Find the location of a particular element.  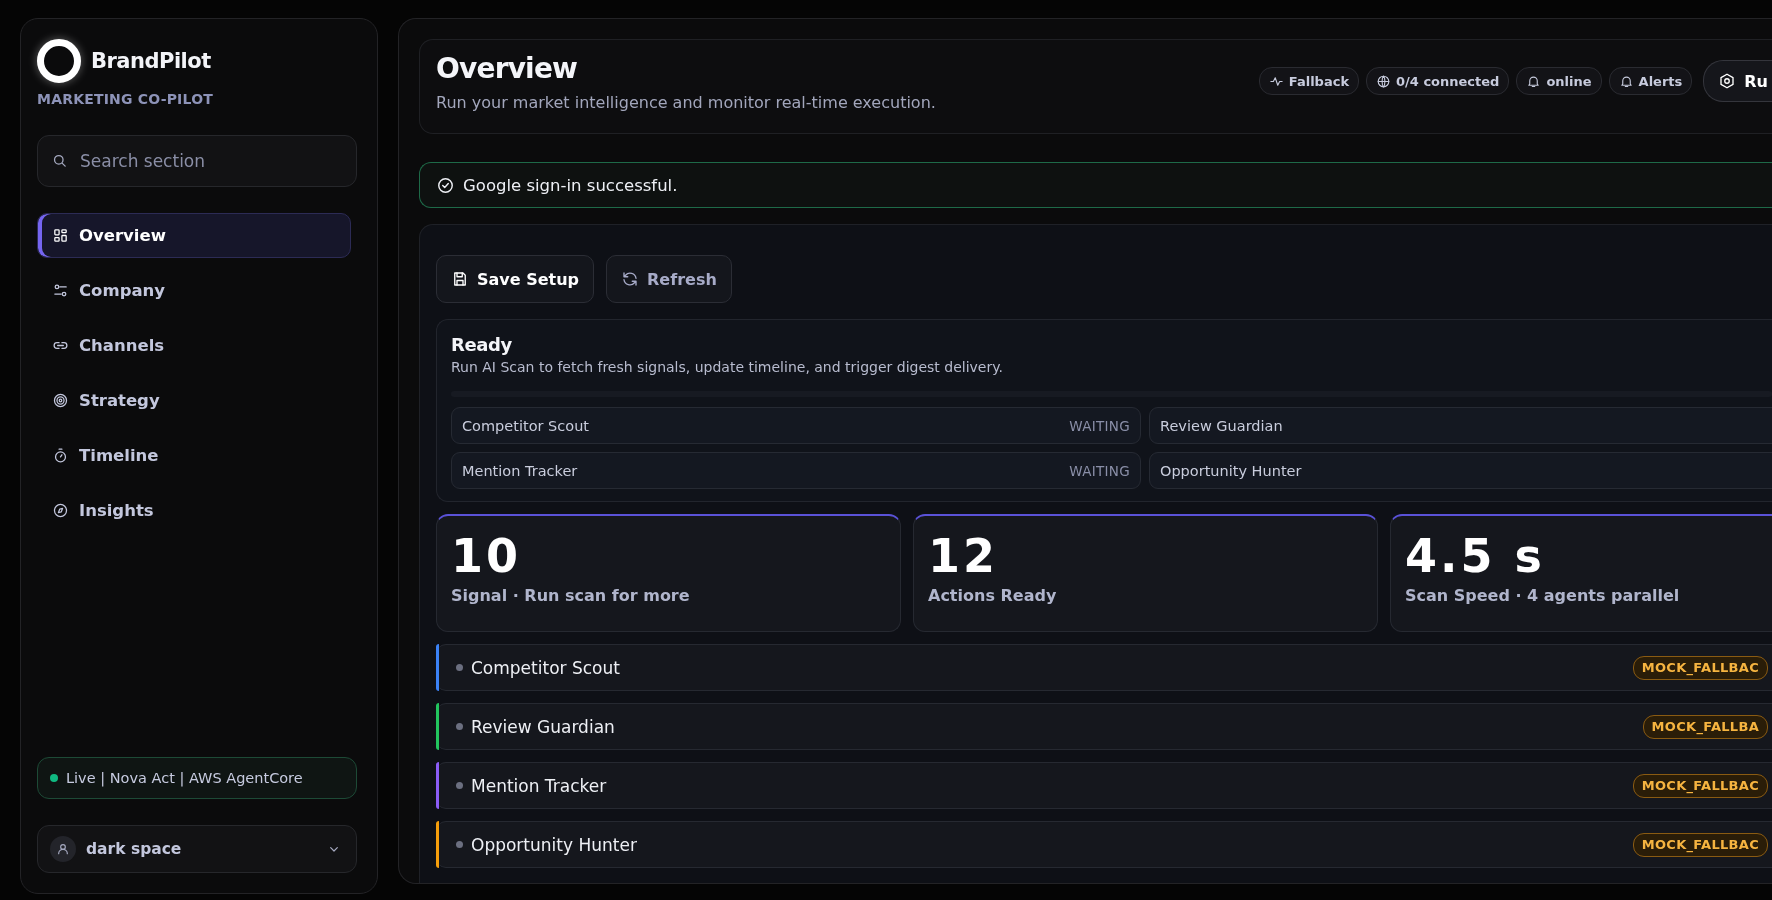

refresh-icon is located at coordinates (630, 279).